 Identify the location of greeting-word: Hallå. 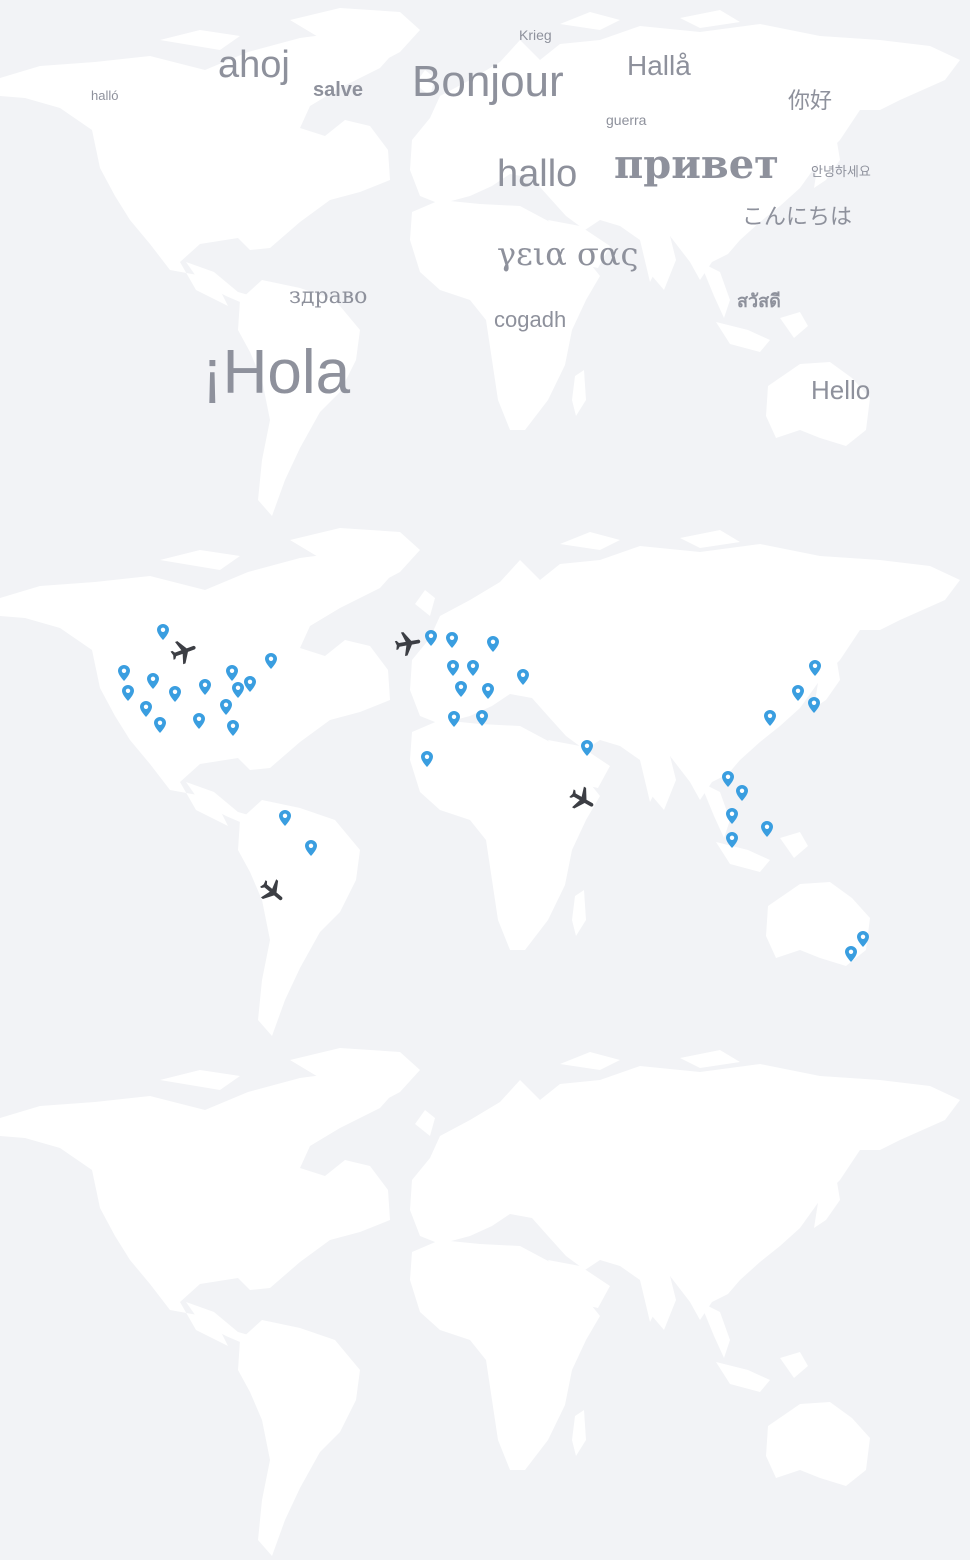
(659, 65).